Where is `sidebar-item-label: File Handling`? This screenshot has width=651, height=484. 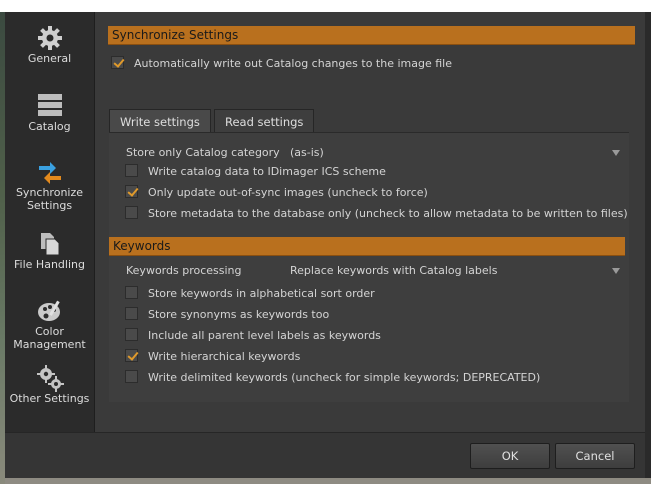 sidebar-item-label: File Handling is located at coordinates (49, 264).